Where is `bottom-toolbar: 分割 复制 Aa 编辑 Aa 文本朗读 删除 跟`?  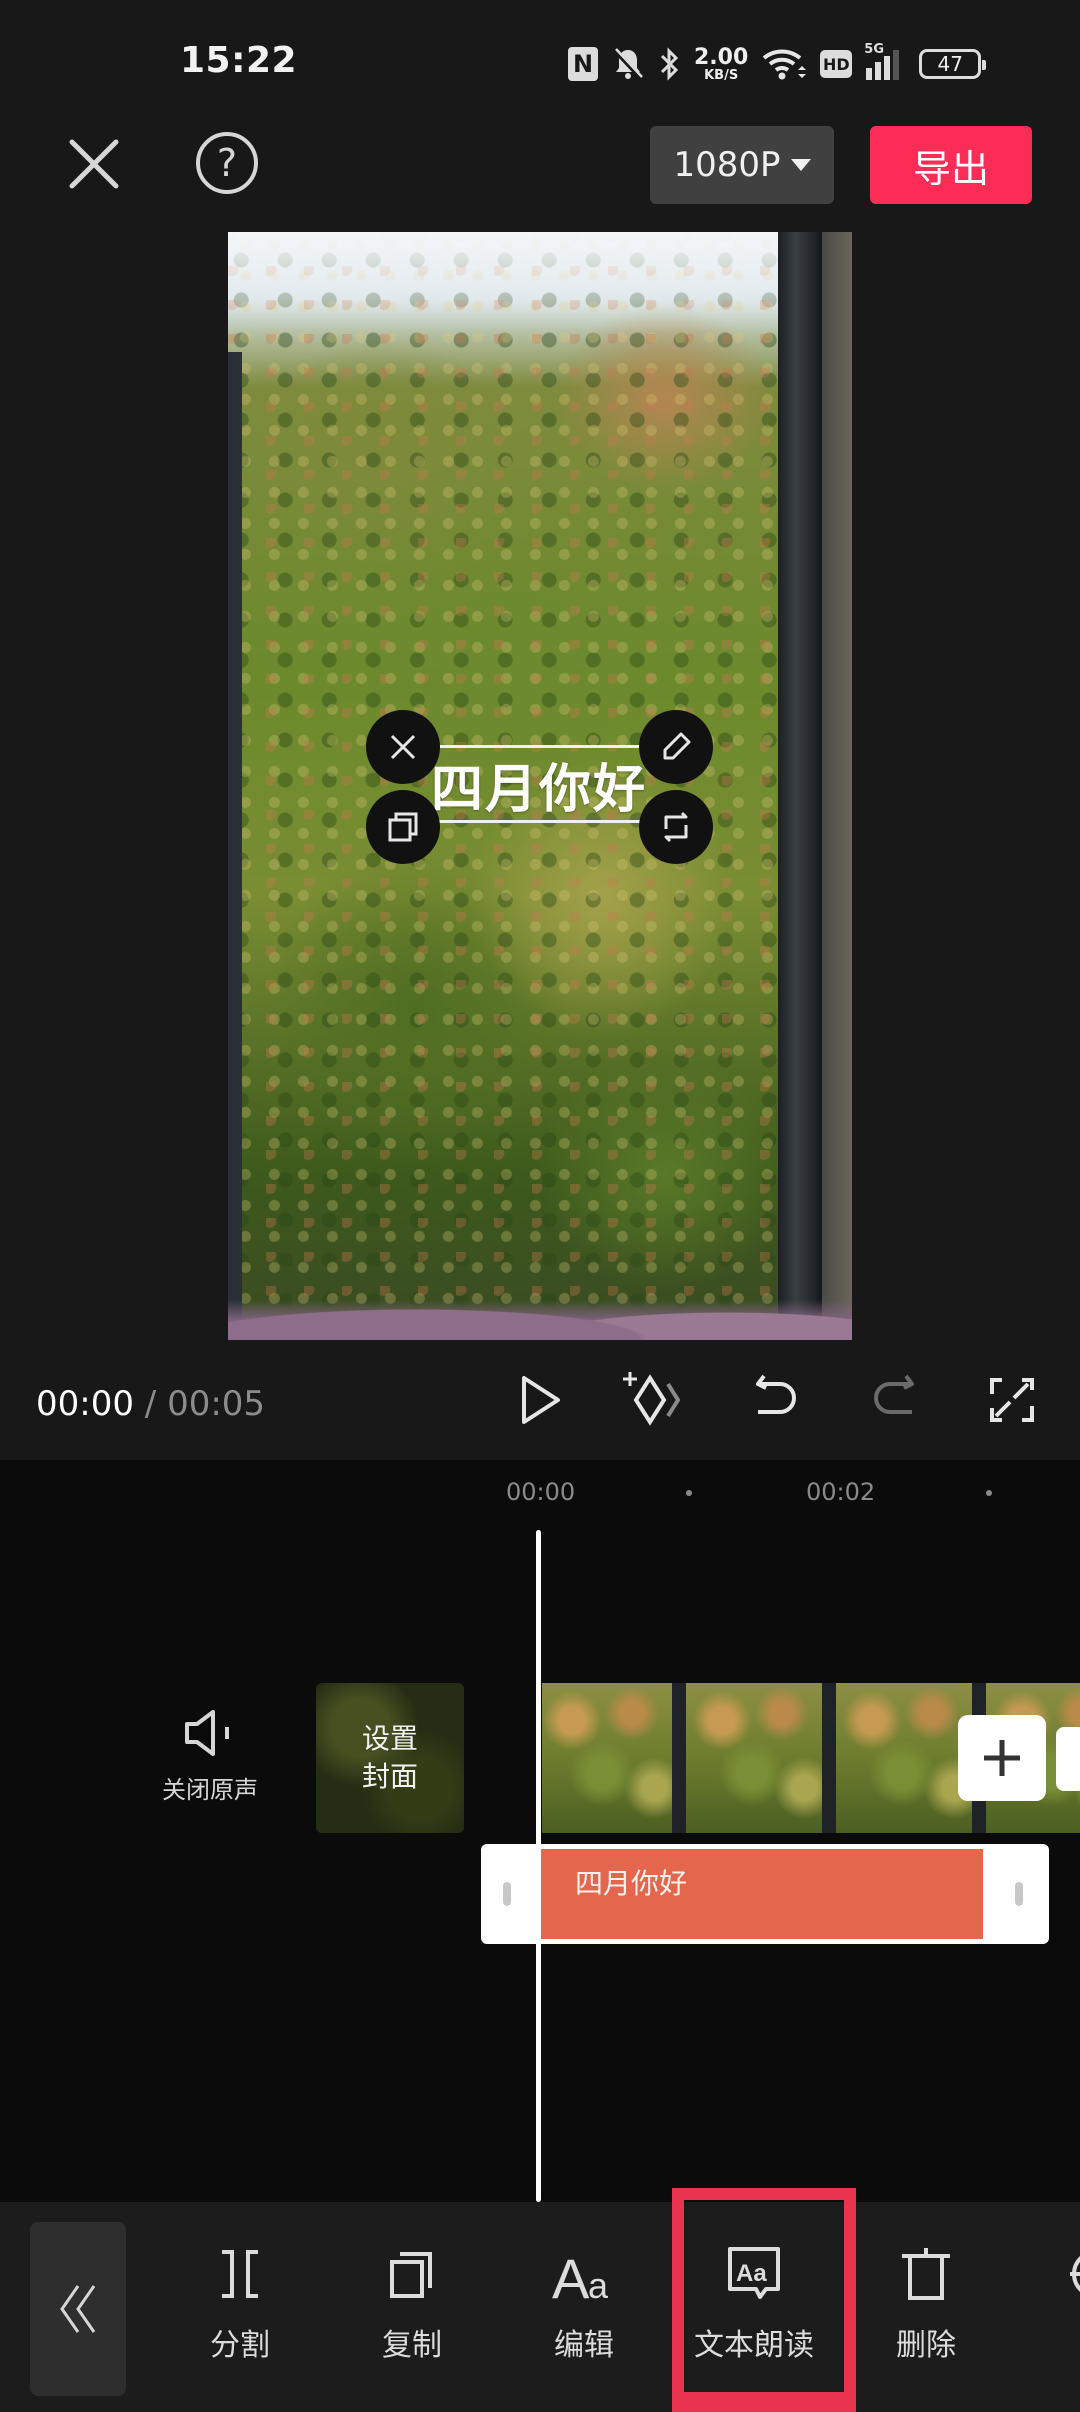
bottom-toolbar: 分割 复制 Aa 编辑 Aa 文本朗读 删除 跟 is located at coordinates (540, 2307).